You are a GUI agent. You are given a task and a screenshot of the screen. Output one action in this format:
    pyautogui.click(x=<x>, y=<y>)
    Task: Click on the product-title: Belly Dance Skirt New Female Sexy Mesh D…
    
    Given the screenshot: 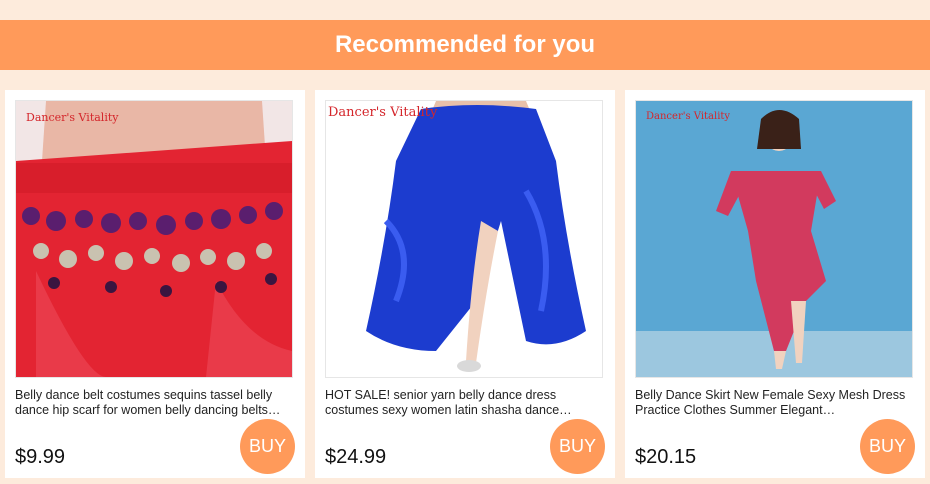 What is the action you would take?
    pyautogui.click(x=776, y=403)
    